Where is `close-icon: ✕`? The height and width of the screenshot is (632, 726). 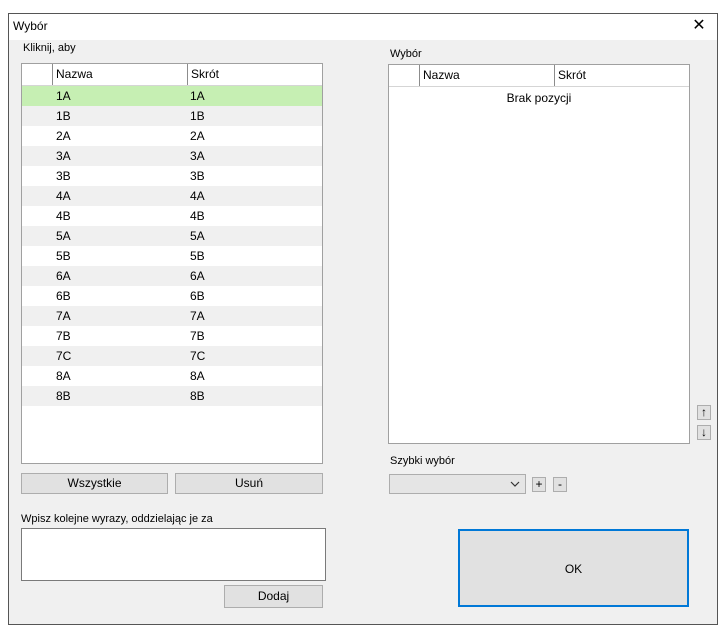
close-icon: ✕ is located at coordinates (699, 26).